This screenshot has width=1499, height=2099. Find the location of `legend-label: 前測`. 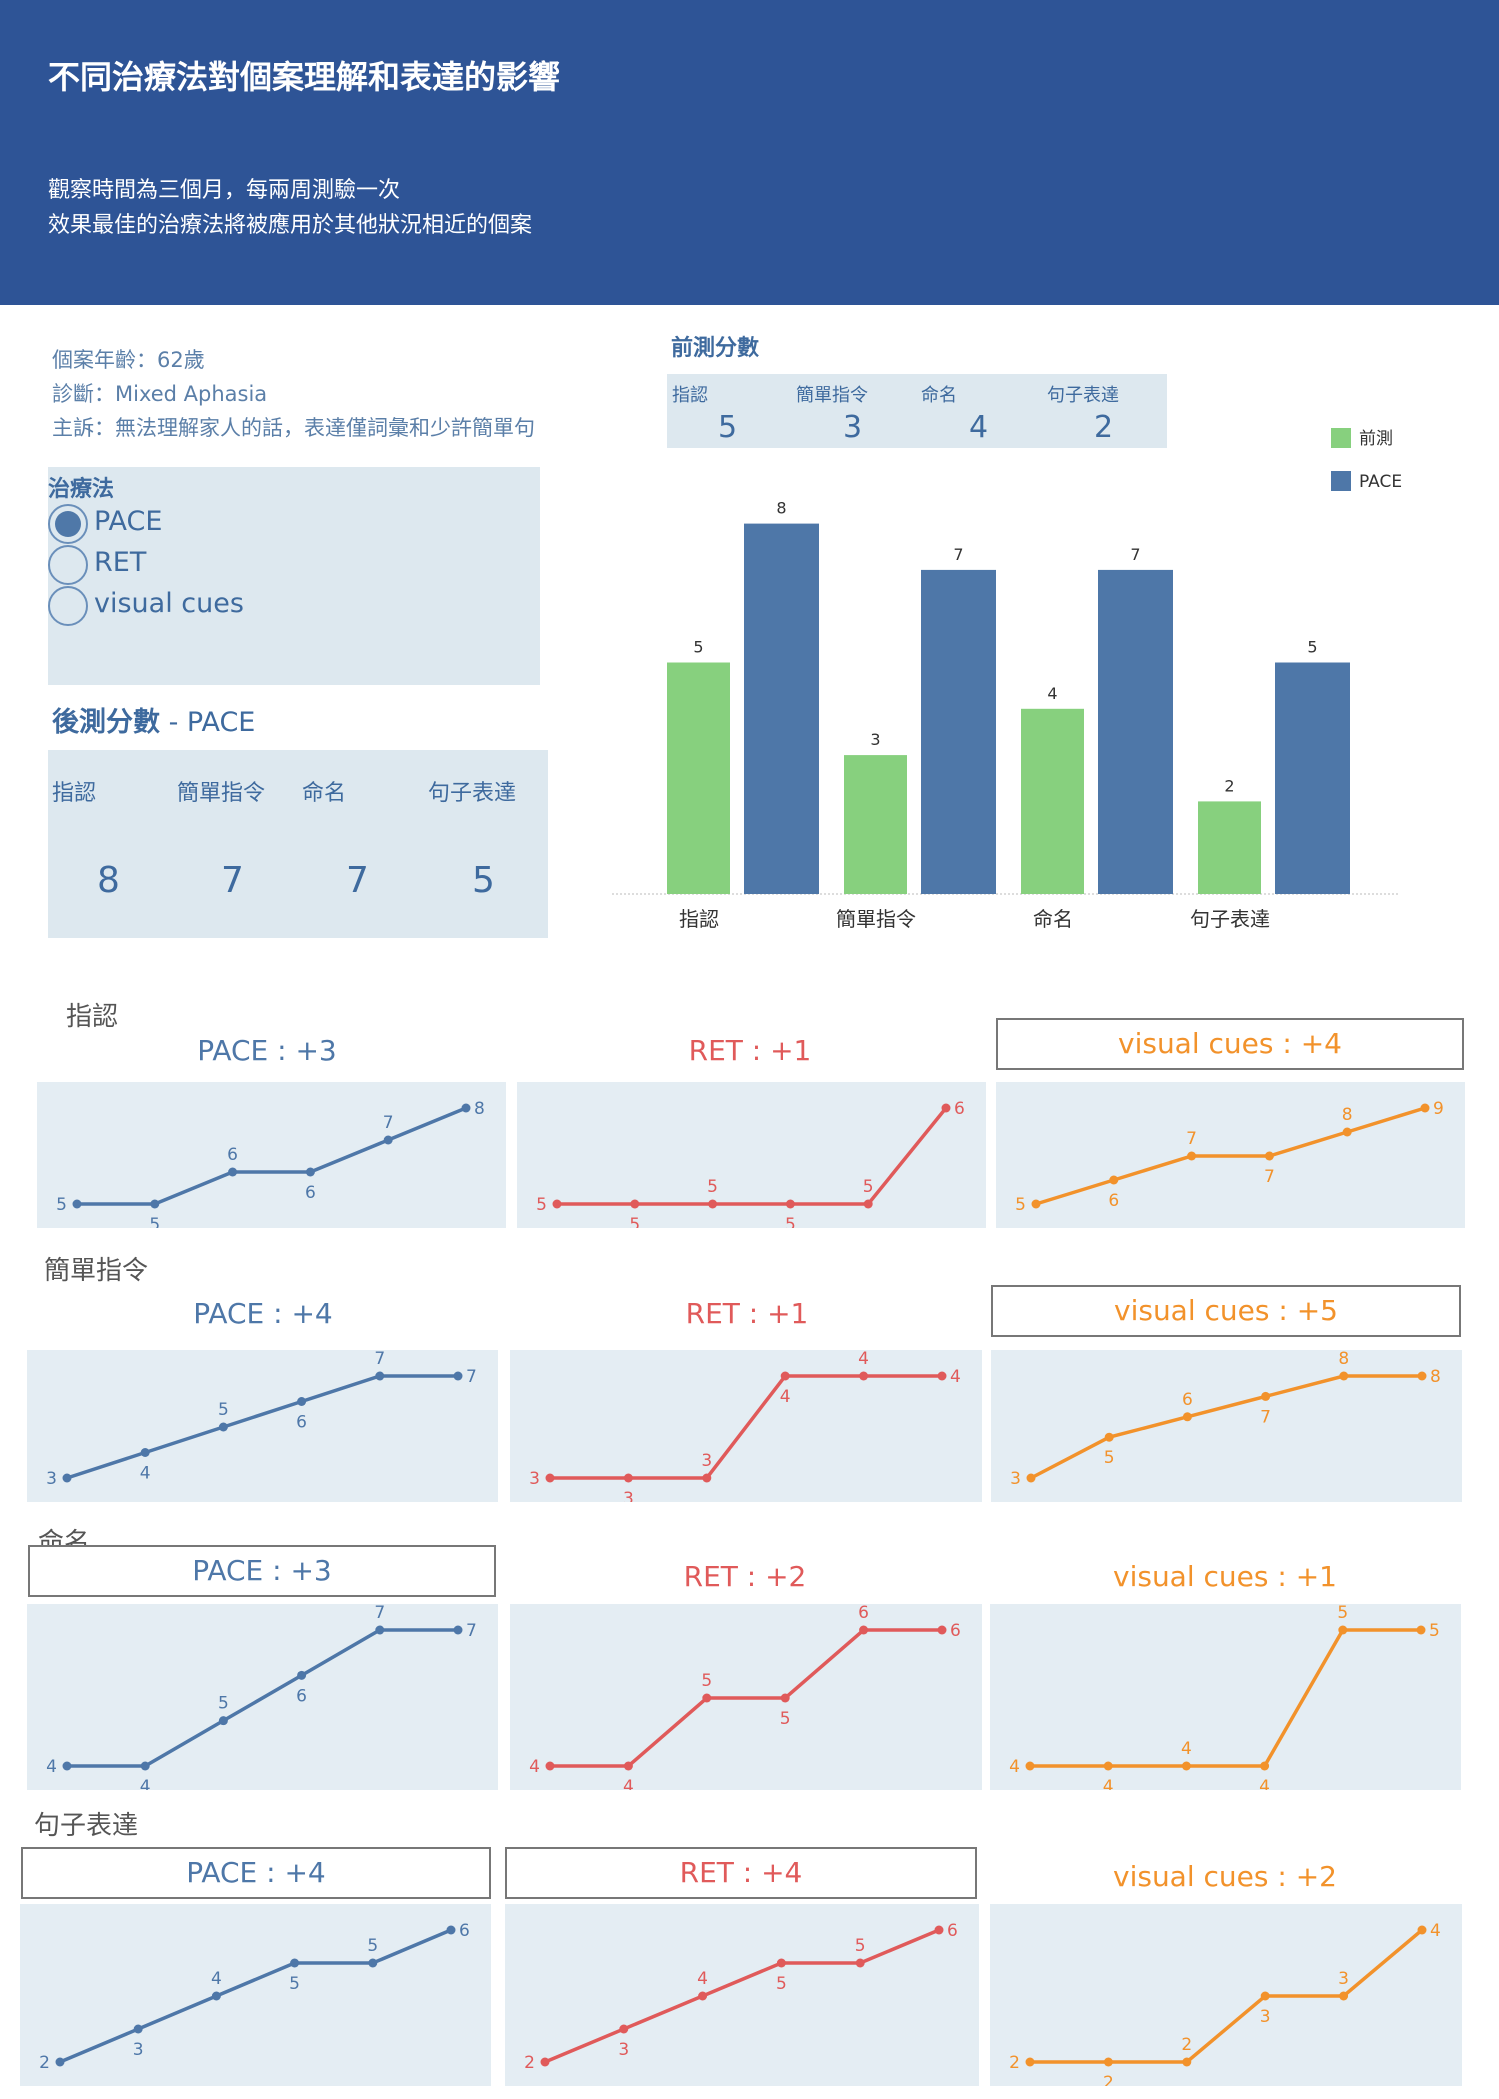

legend-label: 前測 is located at coordinates (1376, 439).